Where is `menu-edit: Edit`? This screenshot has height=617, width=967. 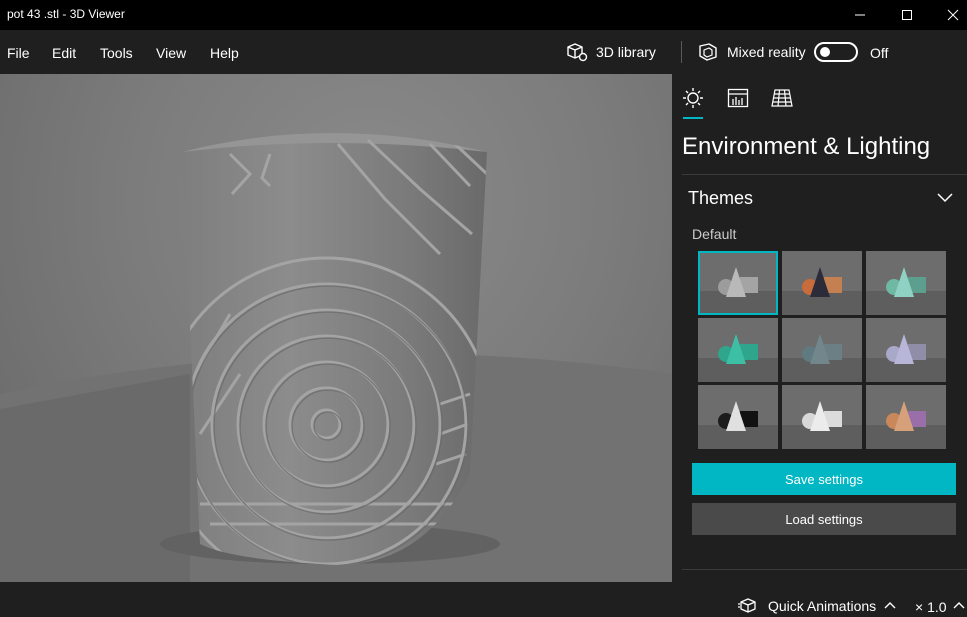 menu-edit: Edit is located at coordinates (64, 53).